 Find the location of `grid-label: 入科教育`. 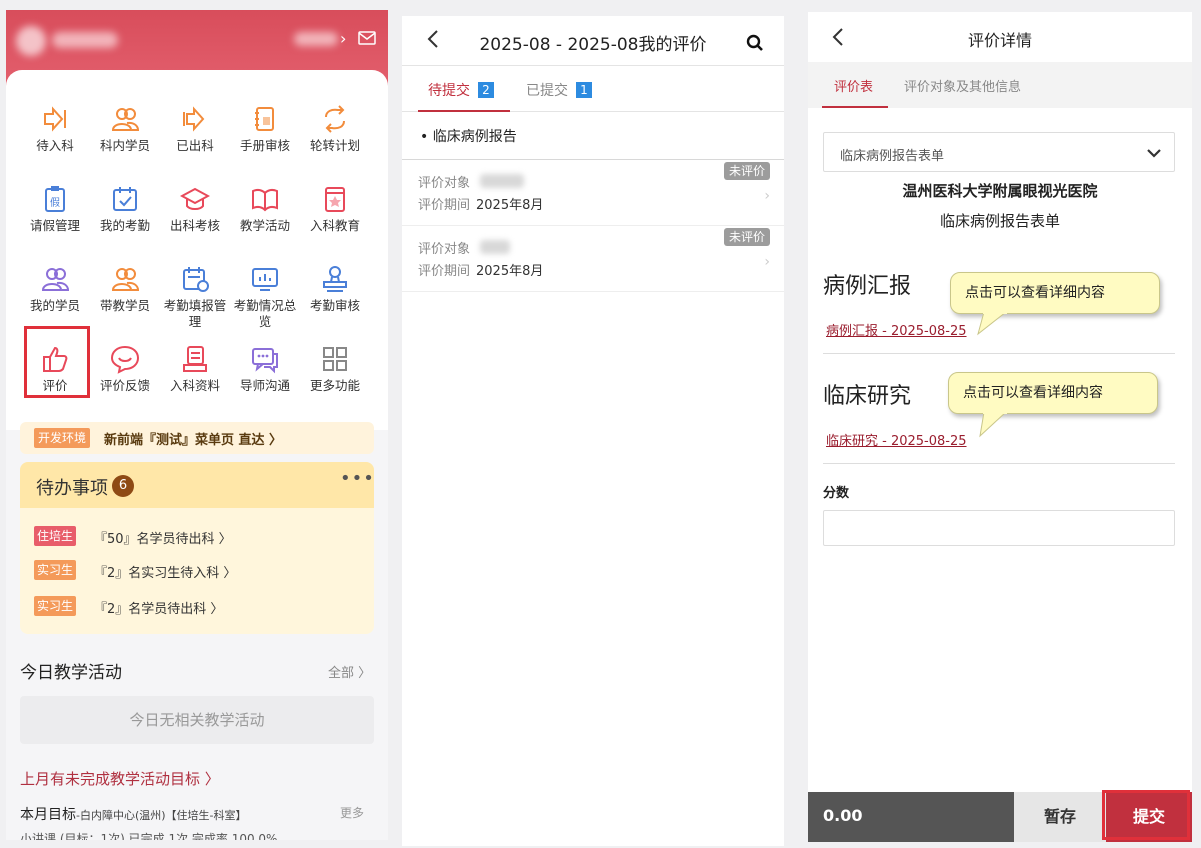

grid-label: 入科教育 is located at coordinates (334, 225).